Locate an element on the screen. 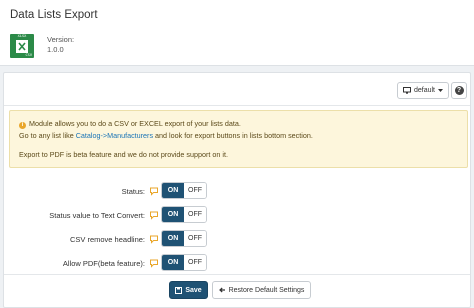 Image resolution: width=474 pixels, height=308 pixels. setting-row-csv-remove-headline: CSV remove headline: ON OFF is located at coordinates (237, 239).